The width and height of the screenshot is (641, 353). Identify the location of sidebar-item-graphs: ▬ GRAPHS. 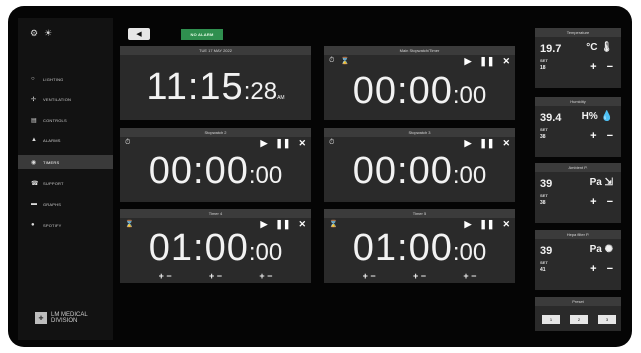
(65, 204).